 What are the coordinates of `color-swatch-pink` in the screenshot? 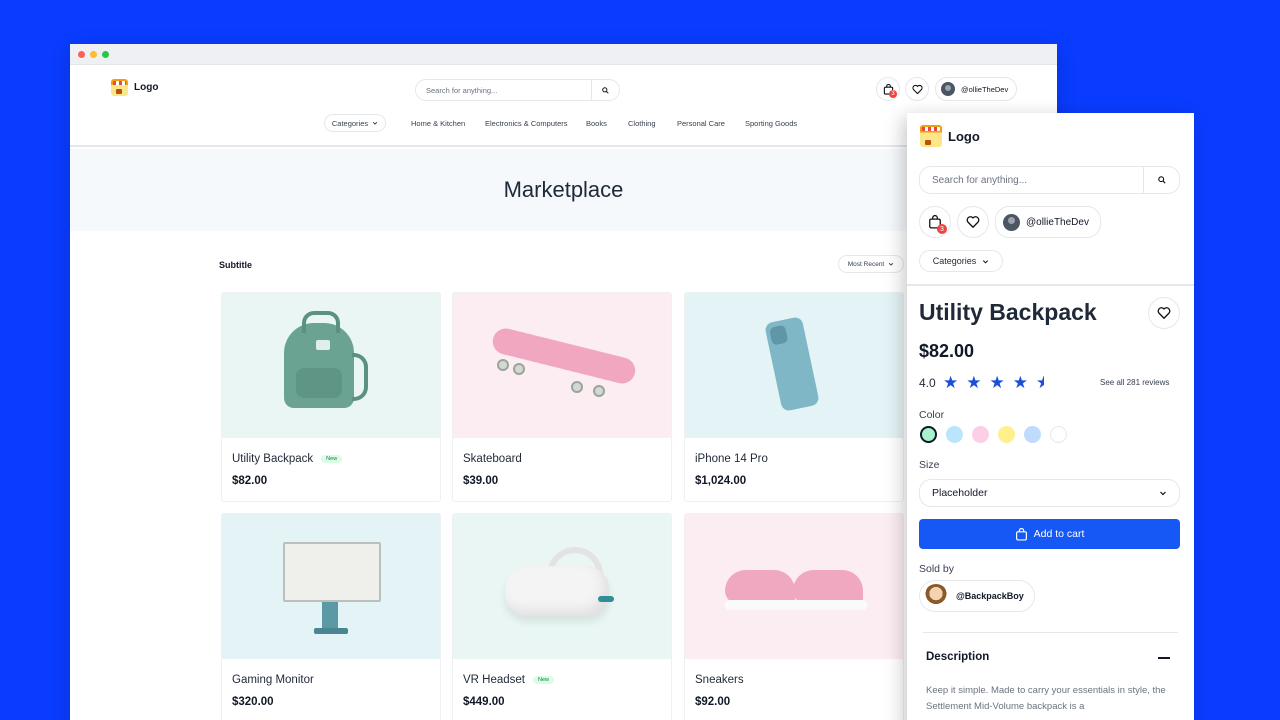 It's located at (980, 434).